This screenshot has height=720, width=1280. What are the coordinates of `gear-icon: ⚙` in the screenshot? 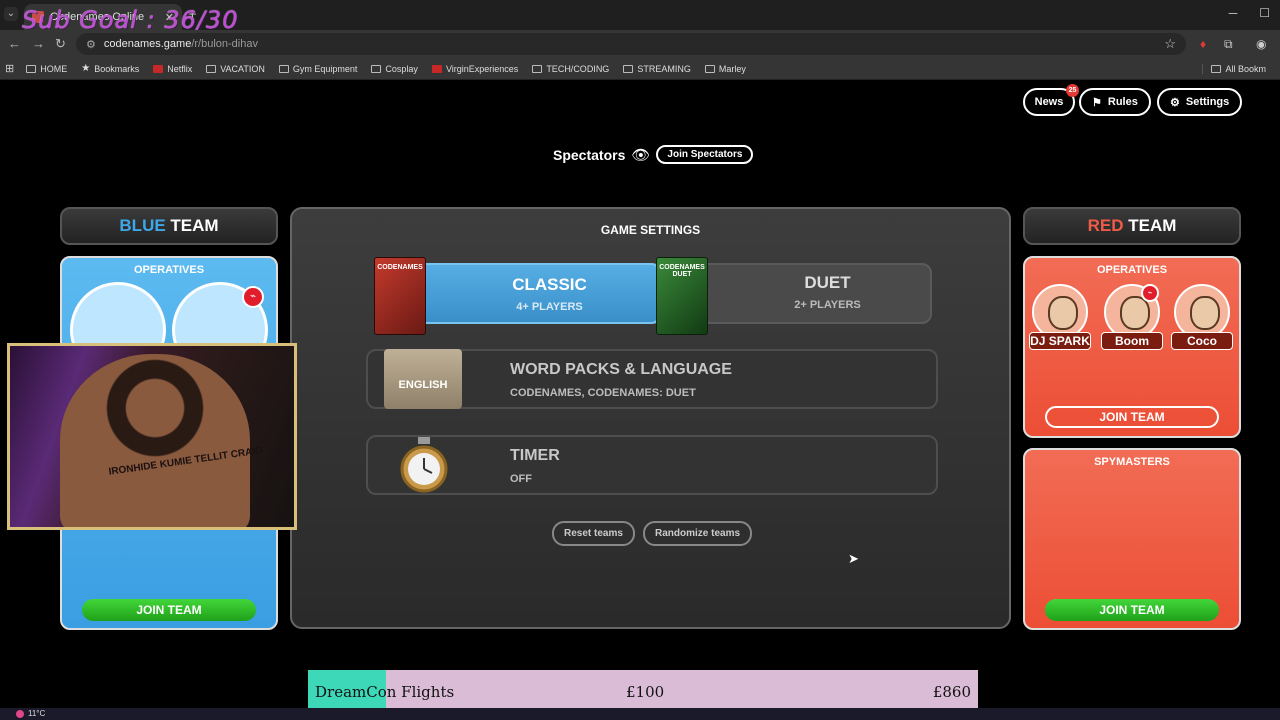 It's located at (1175, 102).